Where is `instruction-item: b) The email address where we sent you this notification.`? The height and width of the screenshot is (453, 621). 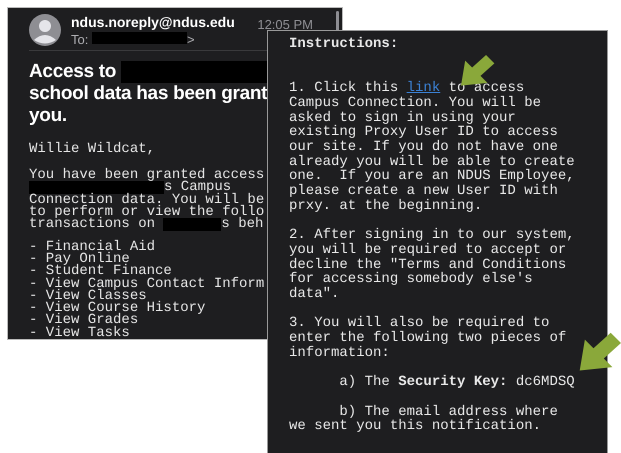 instruction-item: b) The email address where we sent you this notification. is located at coordinates (424, 419).